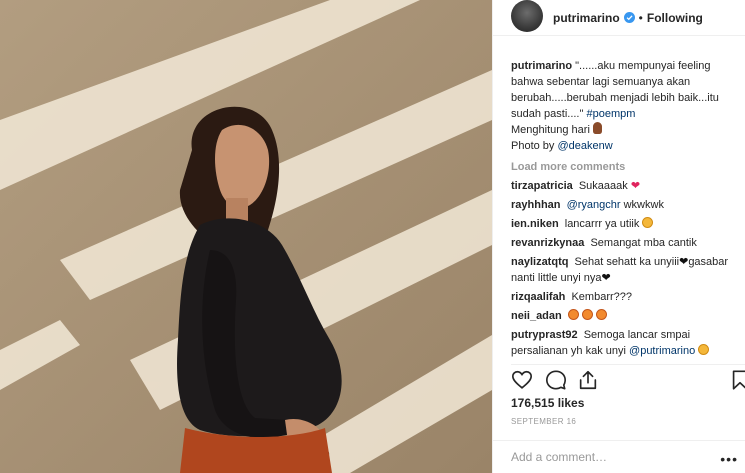  I want to click on comment: rayhhhan @ryangchr wkwkwk, so click(627, 205).